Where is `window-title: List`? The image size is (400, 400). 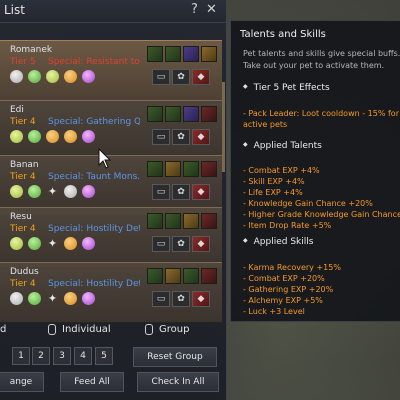 window-title: List is located at coordinates (14, 10).